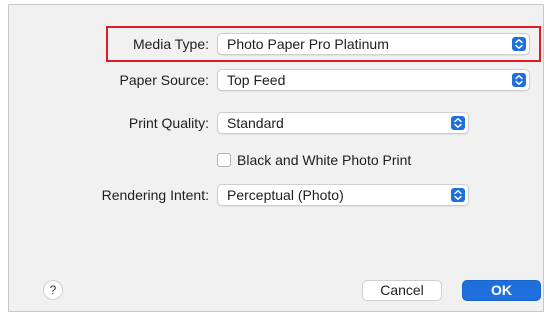 This screenshot has height=318, width=551. What do you see at coordinates (285, 195) in the screenshot?
I see `rendering-intent-value: Perceptual (Photo)` at bounding box center [285, 195].